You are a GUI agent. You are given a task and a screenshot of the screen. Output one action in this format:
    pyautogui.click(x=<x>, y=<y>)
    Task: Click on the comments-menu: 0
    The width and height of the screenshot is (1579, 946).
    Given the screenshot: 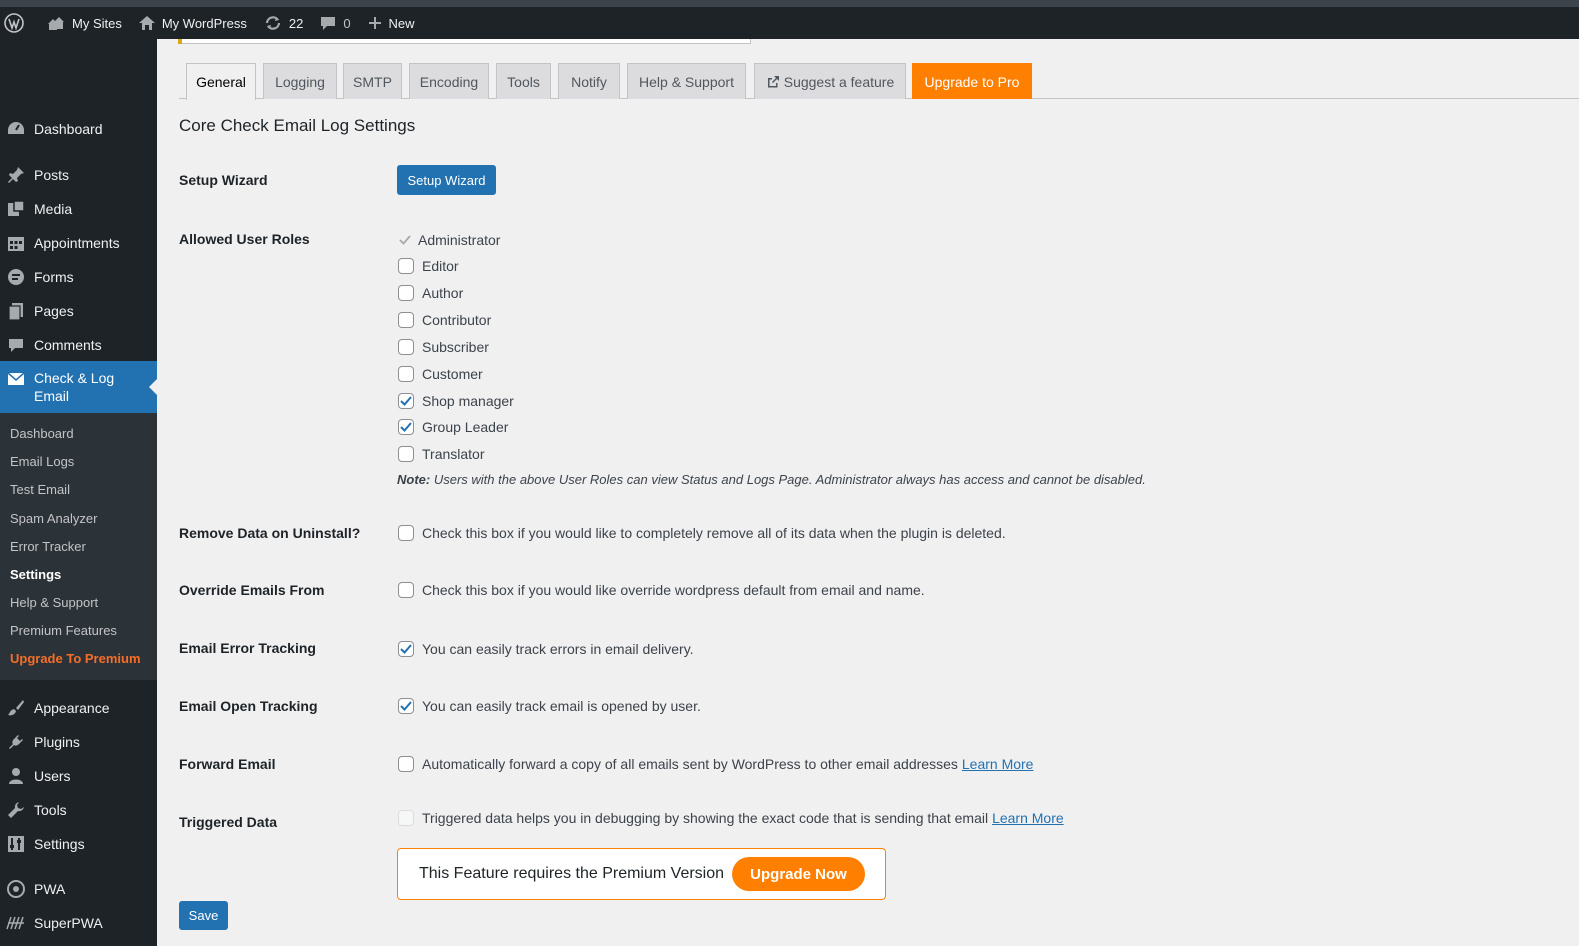 What is the action you would take?
    pyautogui.click(x=334, y=23)
    